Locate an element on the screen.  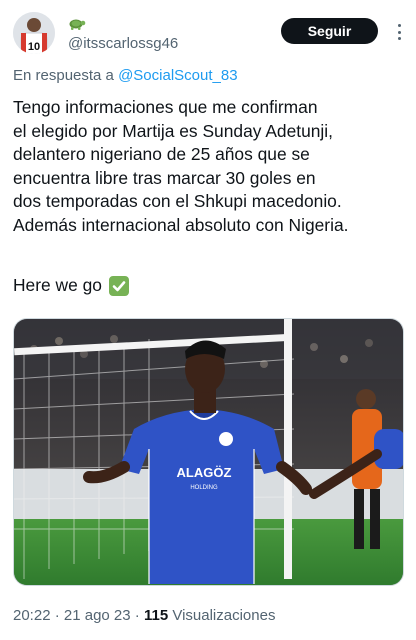
avatar-jersey-number: 10 is located at coordinates (34, 47).